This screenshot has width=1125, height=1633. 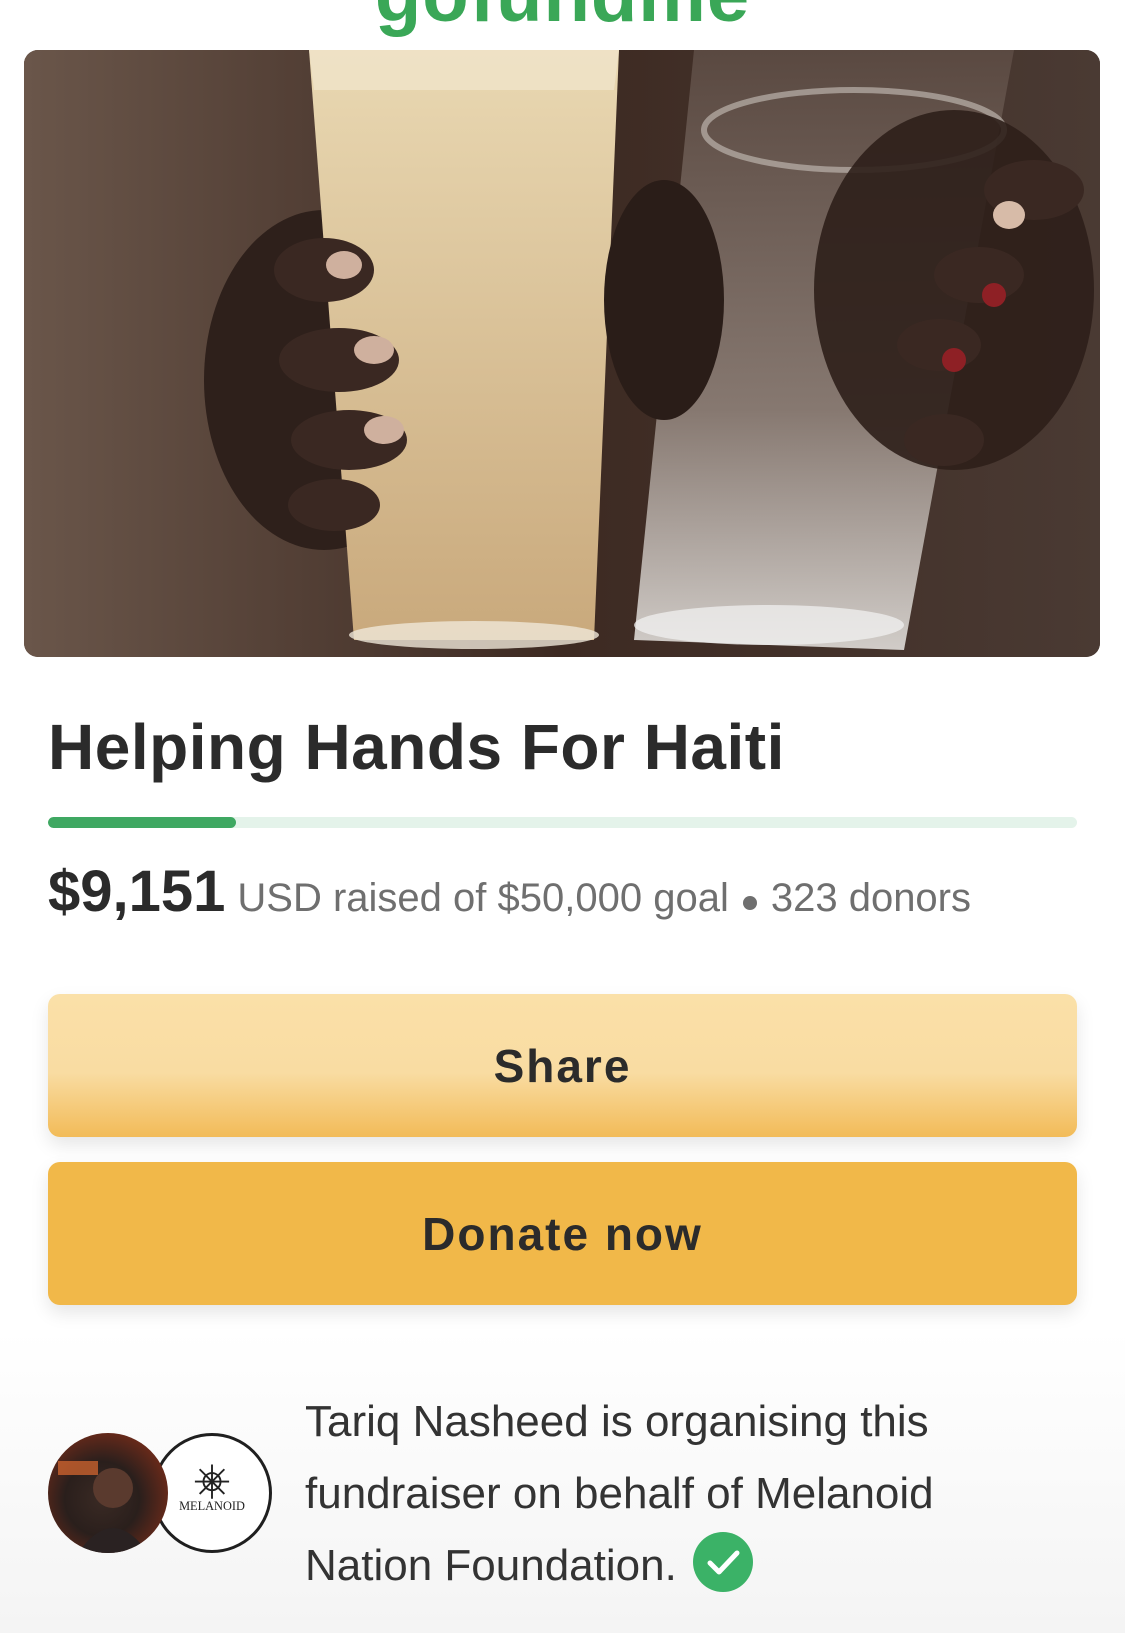 What do you see at coordinates (562, 17) in the screenshot?
I see `gofundme-logo: gofundme` at bounding box center [562, 17].